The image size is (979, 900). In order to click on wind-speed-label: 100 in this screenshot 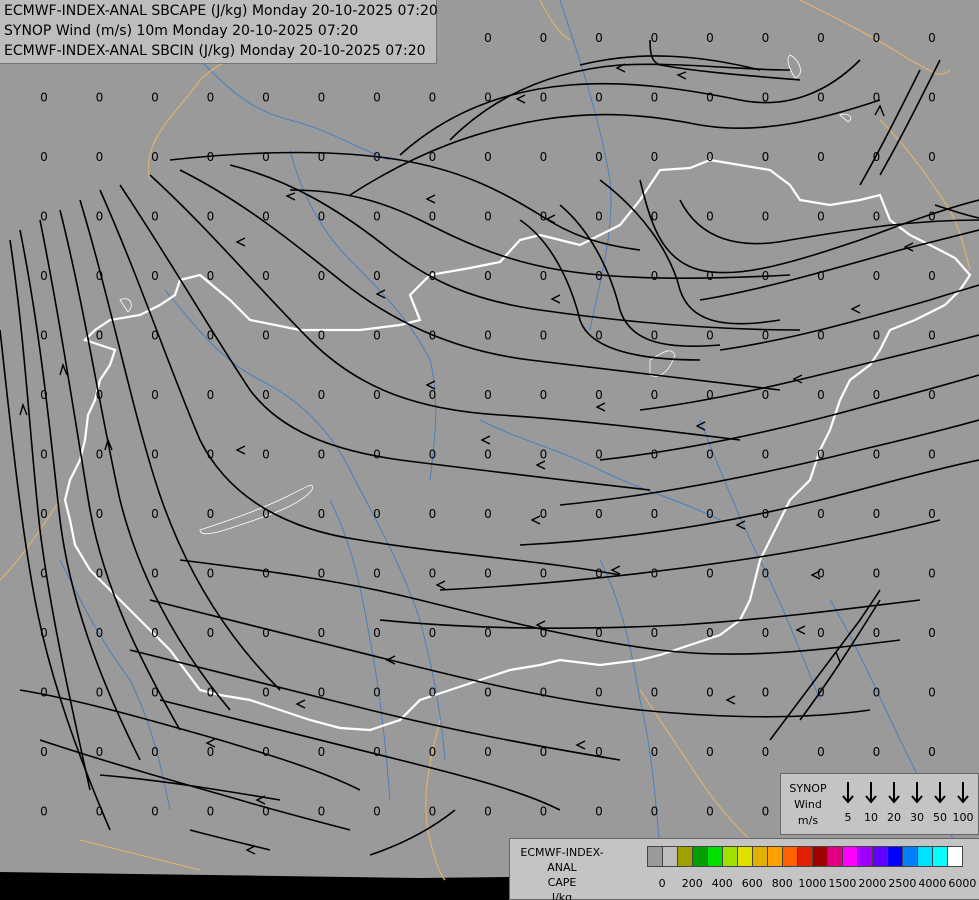, I will do `click(963, 817)`.